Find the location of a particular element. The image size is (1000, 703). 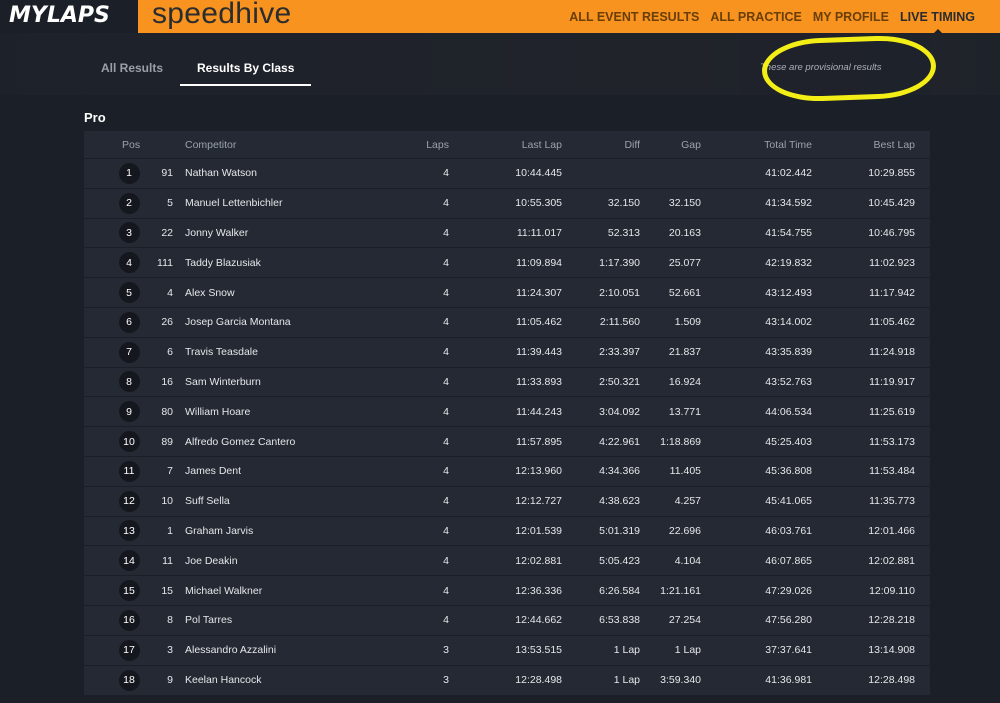

best-lap-value: 11:02.923 is located at coordinates (892, 262).